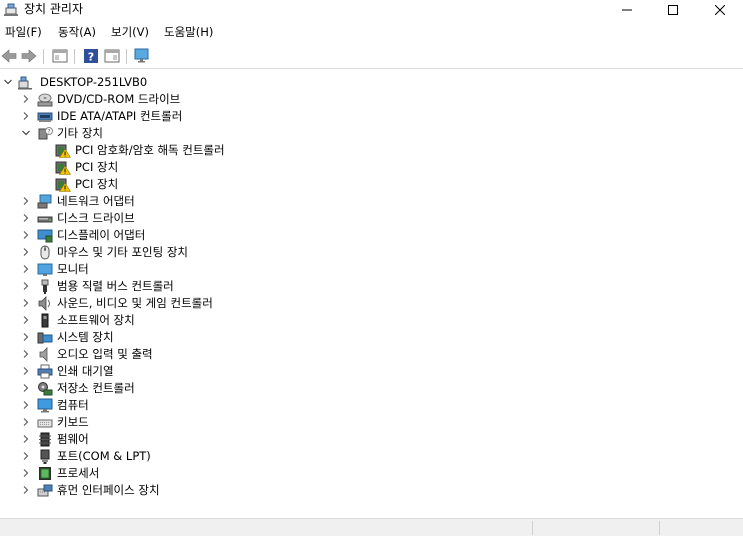  I want to click on tree-child-pci-crypto-controller: PCI 암호화/암호 해독 컨트롤러, so click(200, 150).